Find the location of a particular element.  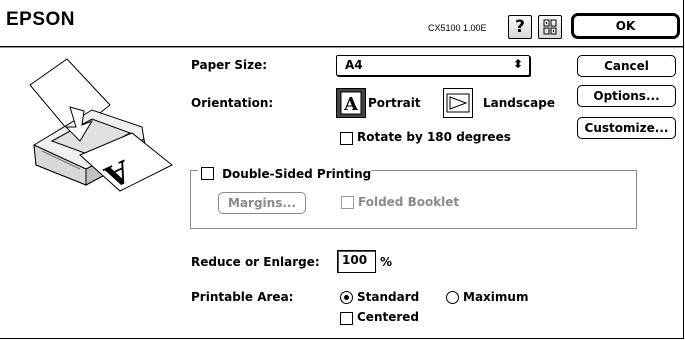

updown-arrows-icon: ⬍ is located at coordinates (517, 64).